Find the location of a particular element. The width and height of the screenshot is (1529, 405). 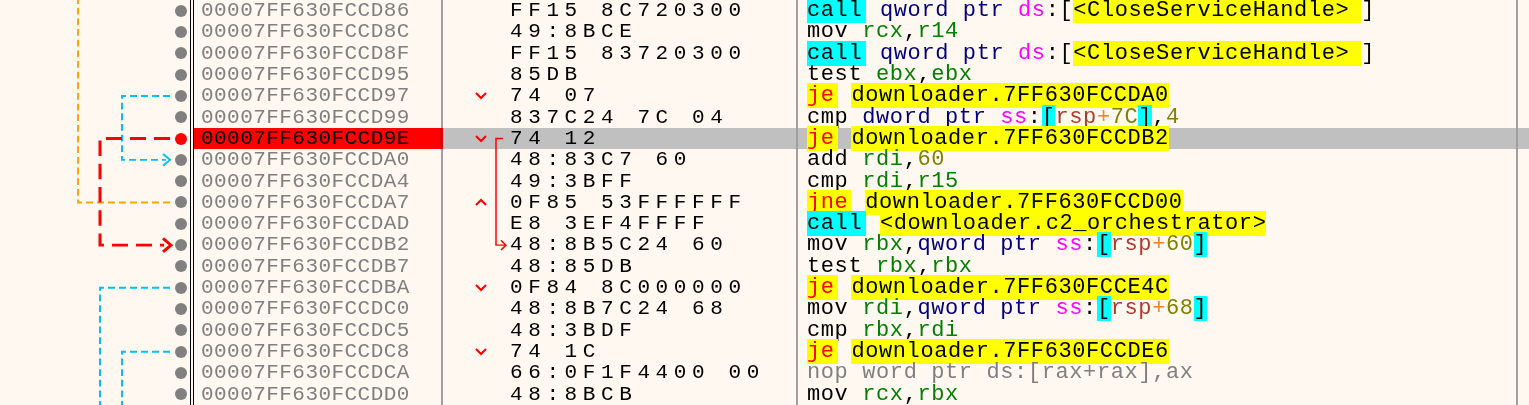

address-cell: 00007FF630FCCDD0 is located at coordinates (318, 394).